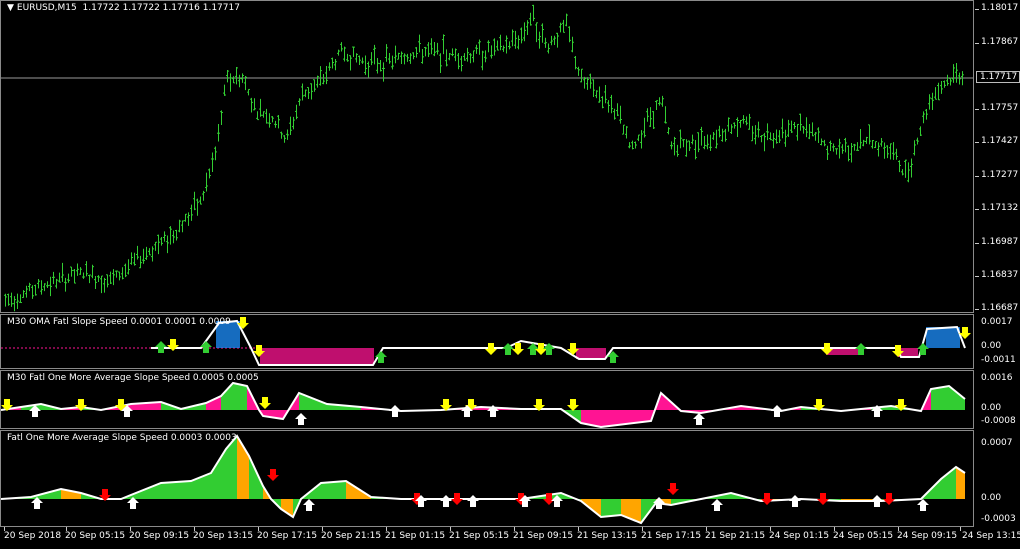 Image resolution: width=1020 pixels, height=549 pixels. I want to click on time-label: 21 Sep 09:15, so click(543, 536).